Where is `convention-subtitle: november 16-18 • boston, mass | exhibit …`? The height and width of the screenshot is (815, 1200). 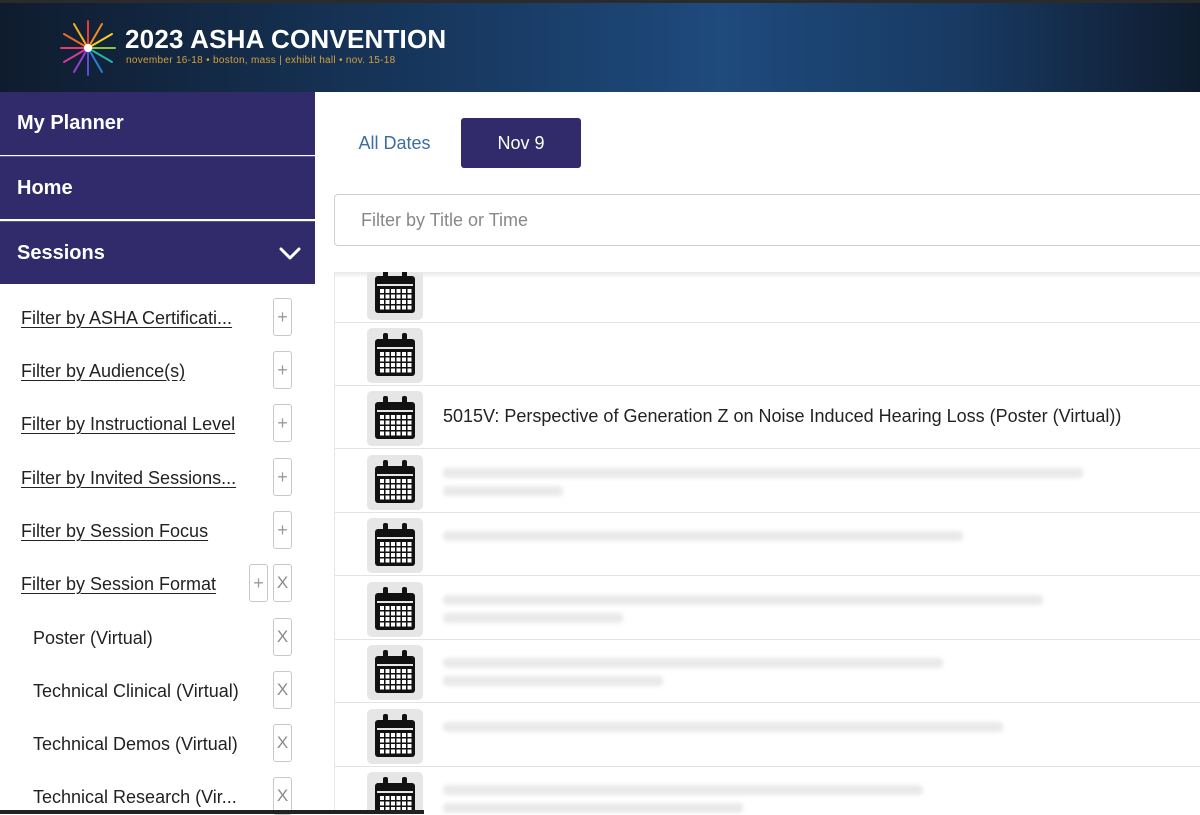 convention-subtitle: november 16-18 • boston, mass | exhibit … is located at coordinates (261, 60).